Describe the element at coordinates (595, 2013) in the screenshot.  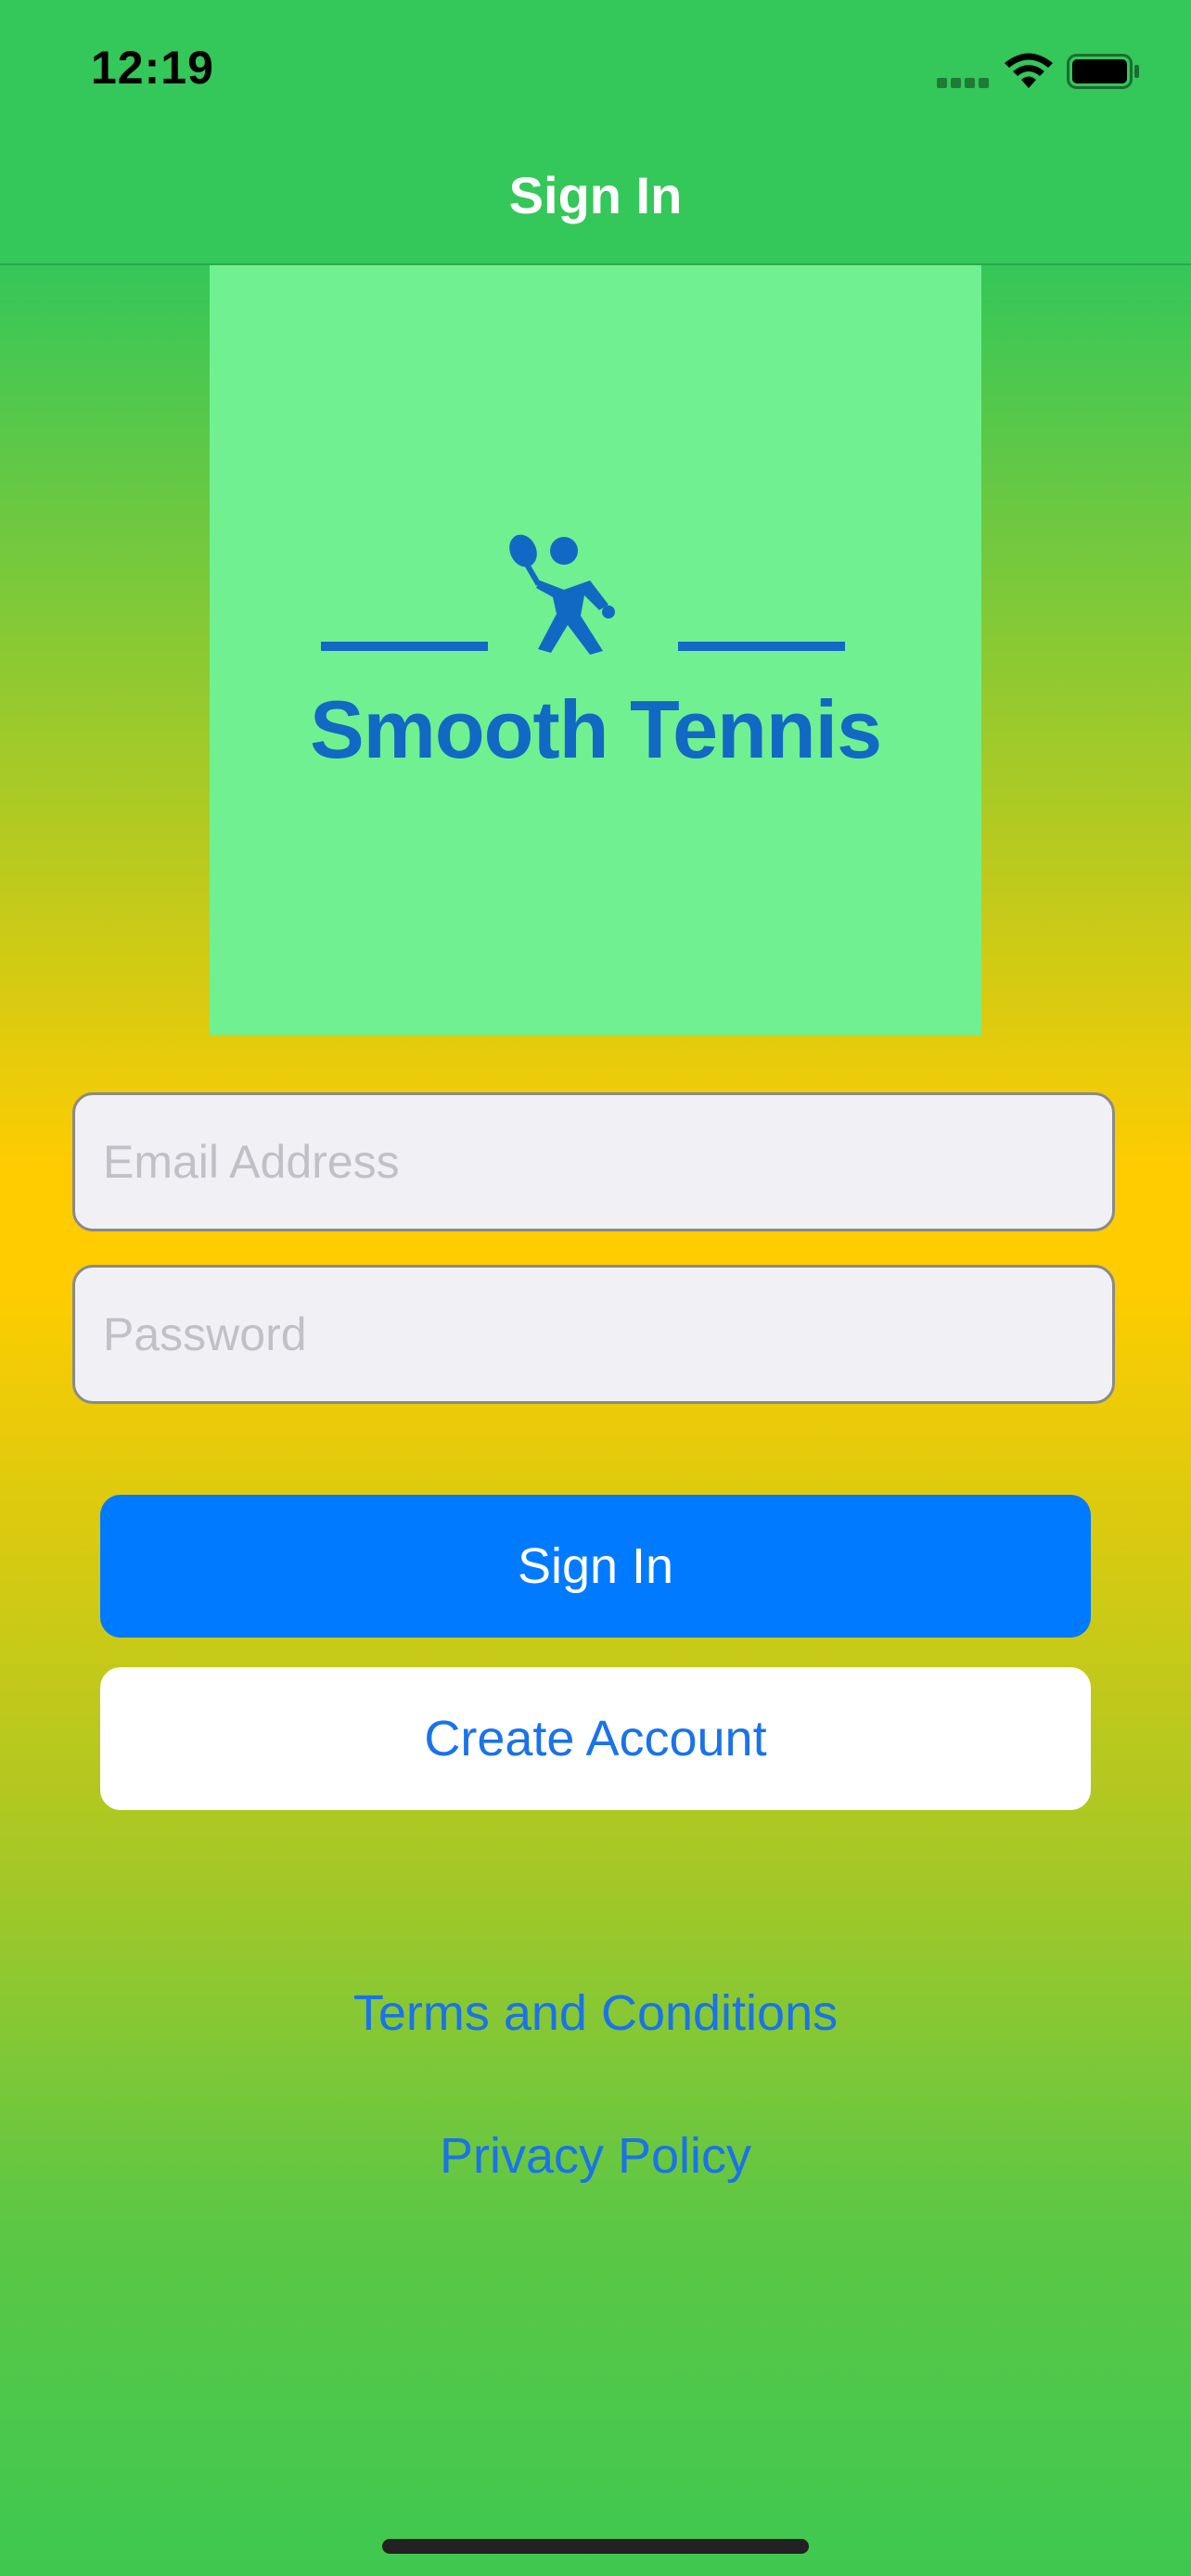
I see `terms-and-conditions-link: Terms and Conditions` at that location.